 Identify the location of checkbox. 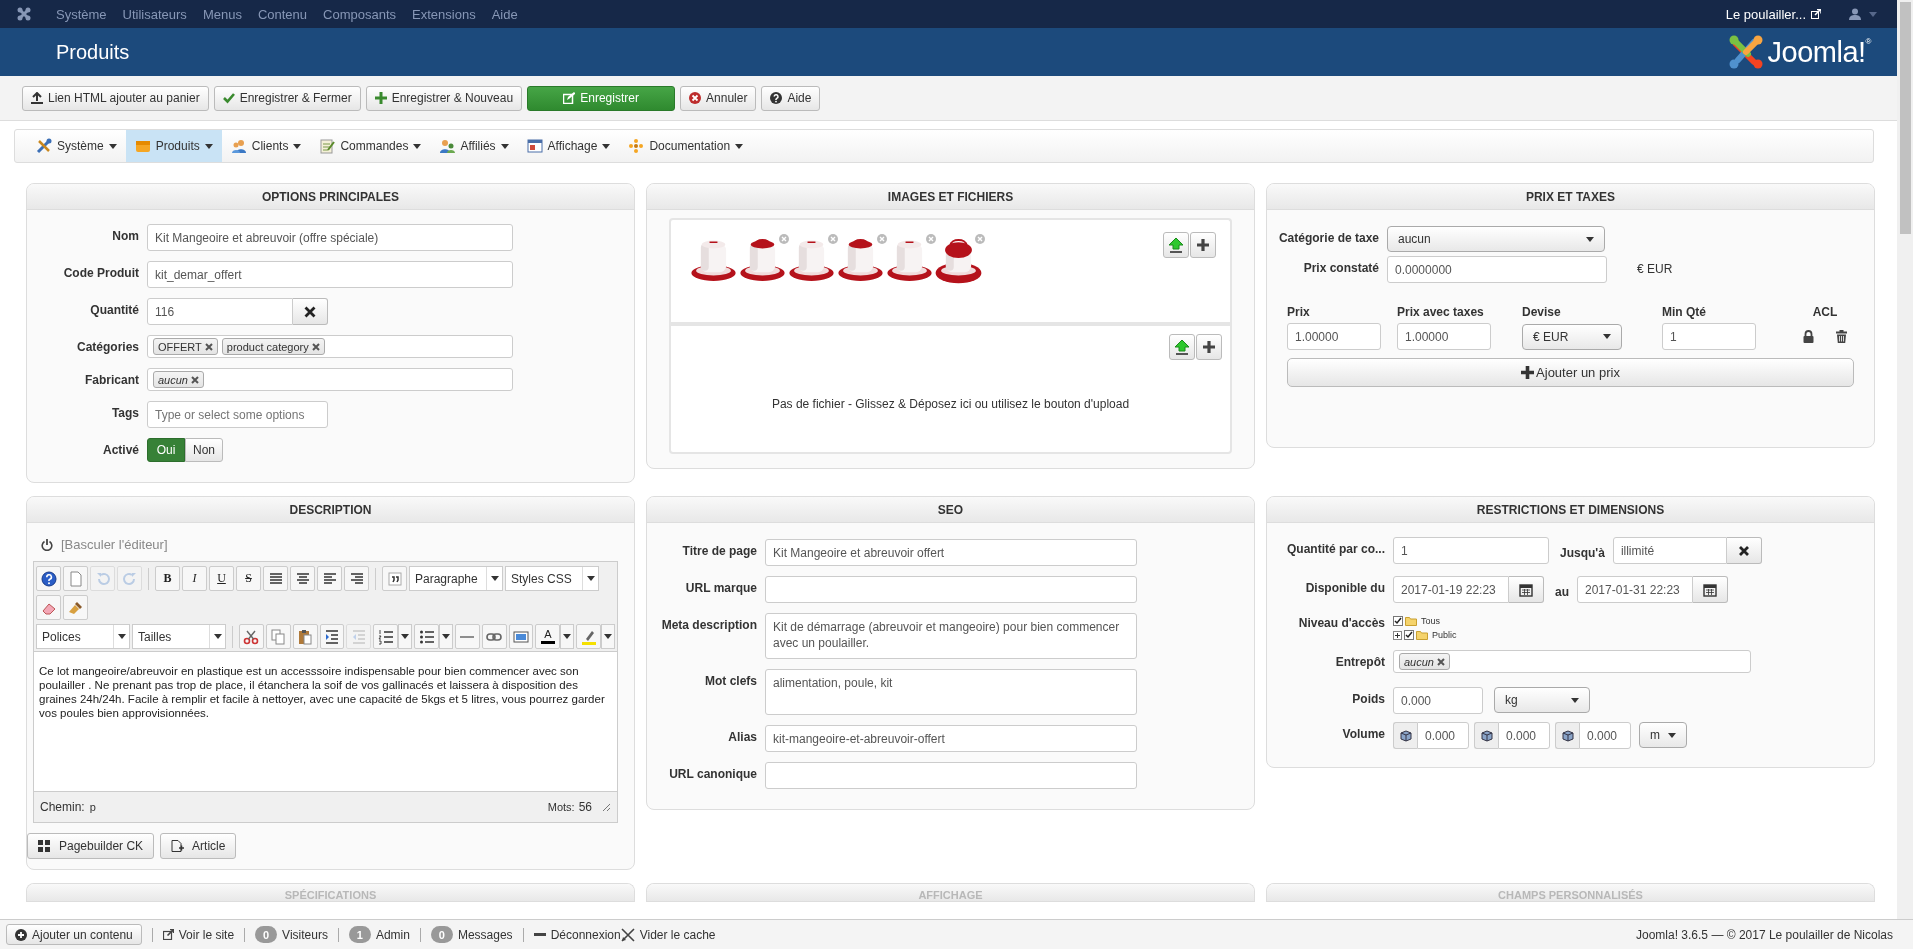
(1398, 621).